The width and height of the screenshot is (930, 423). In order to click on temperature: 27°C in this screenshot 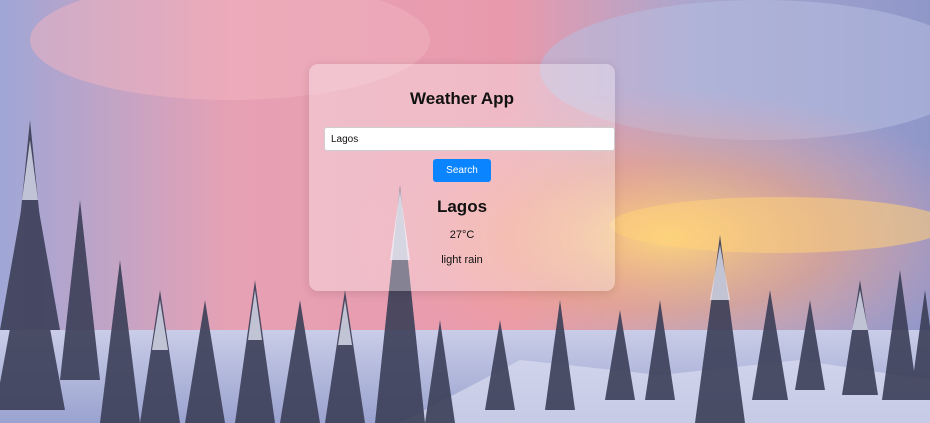, I will do `click(462, 235)`.